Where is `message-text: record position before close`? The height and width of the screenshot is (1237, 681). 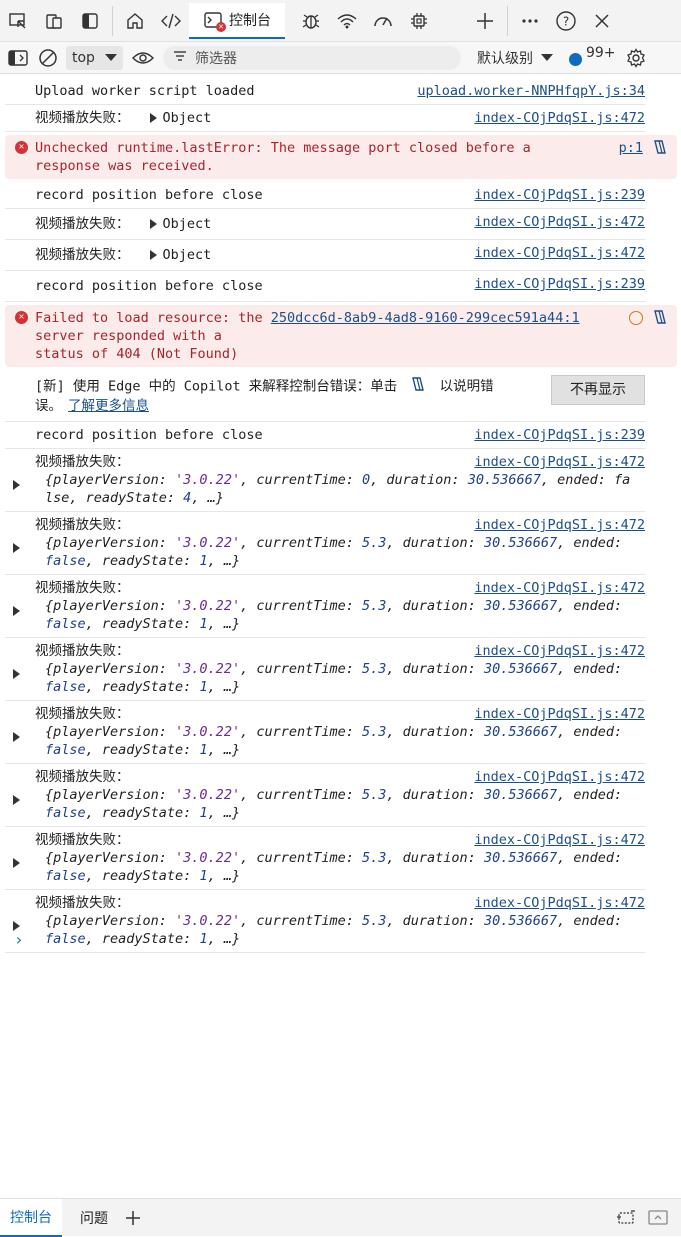
message-text: record position before close is located at coordinates (149, 195).